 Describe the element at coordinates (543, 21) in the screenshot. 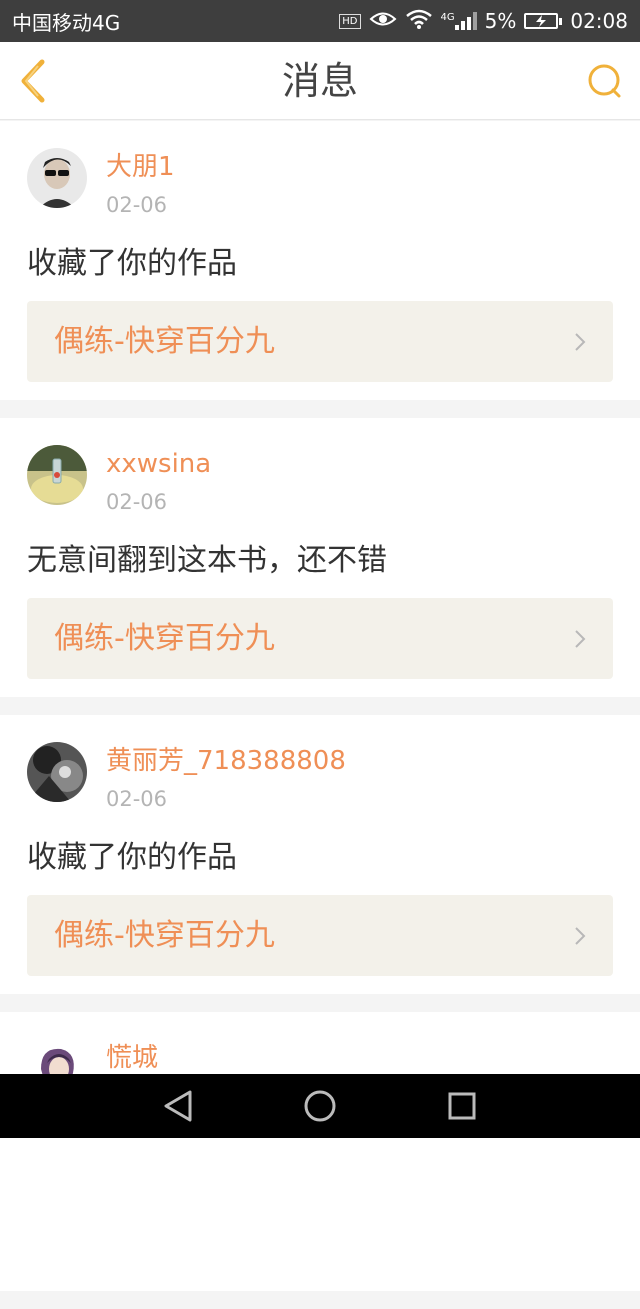

I see `battery-charging-icon` at that location.